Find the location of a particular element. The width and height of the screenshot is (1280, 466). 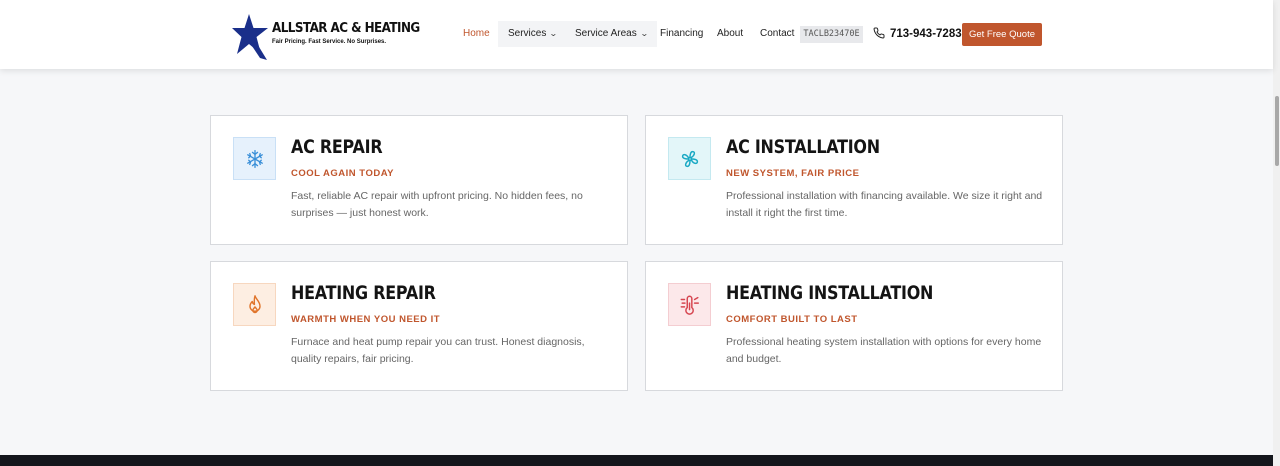

phone-link: 713-943-7283 is located at coordinates (917, 34).